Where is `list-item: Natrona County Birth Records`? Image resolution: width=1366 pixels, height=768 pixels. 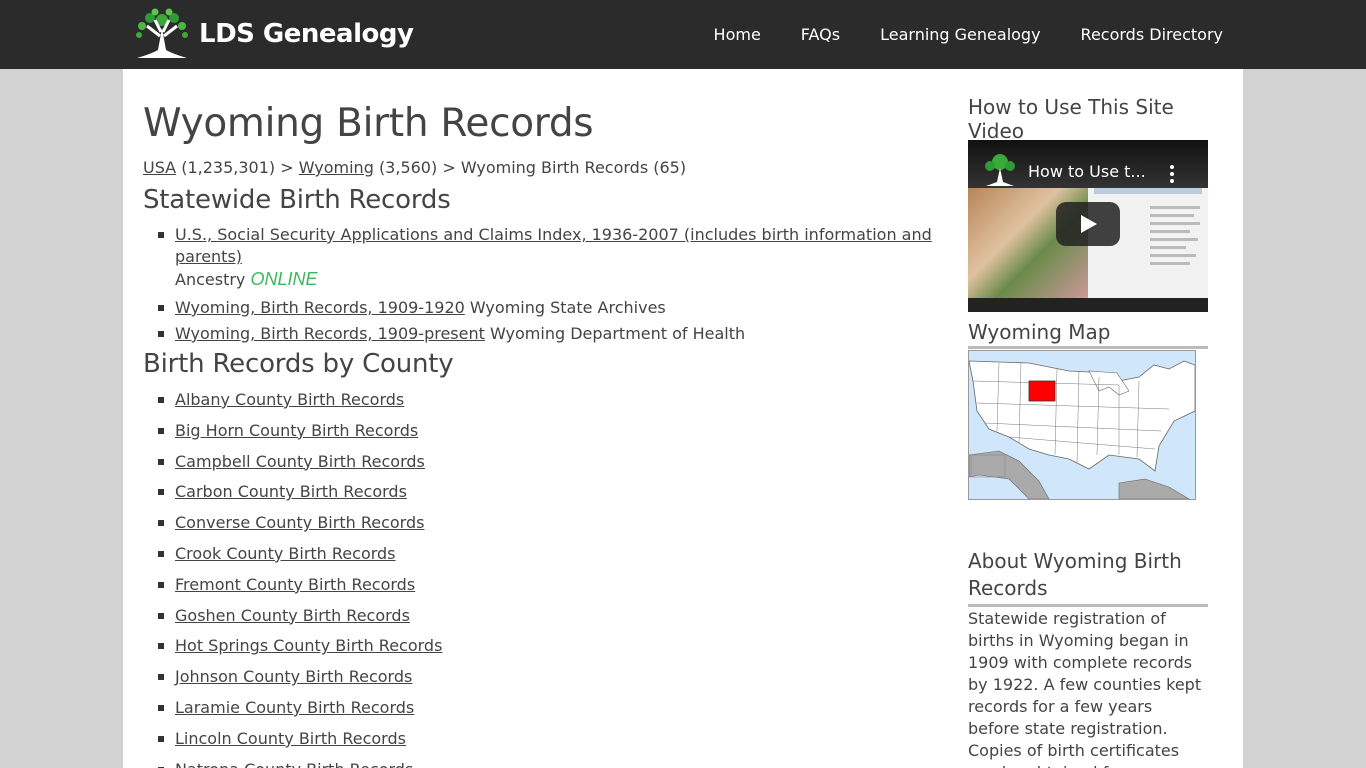
list-item: Natrona County Birth Records is located at coordinates (548, 763).